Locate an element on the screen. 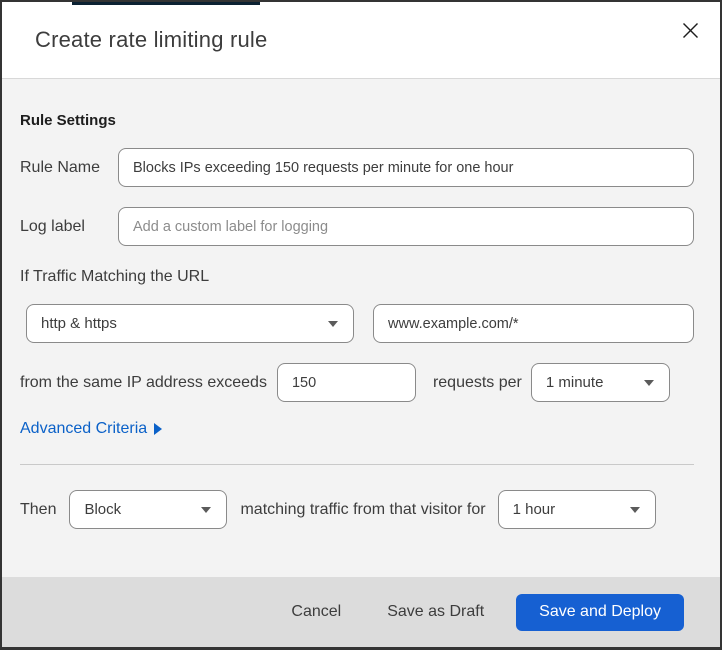 The image size is (722, 650). scheme-url-row: http & https is located at coordinates (357, 323).